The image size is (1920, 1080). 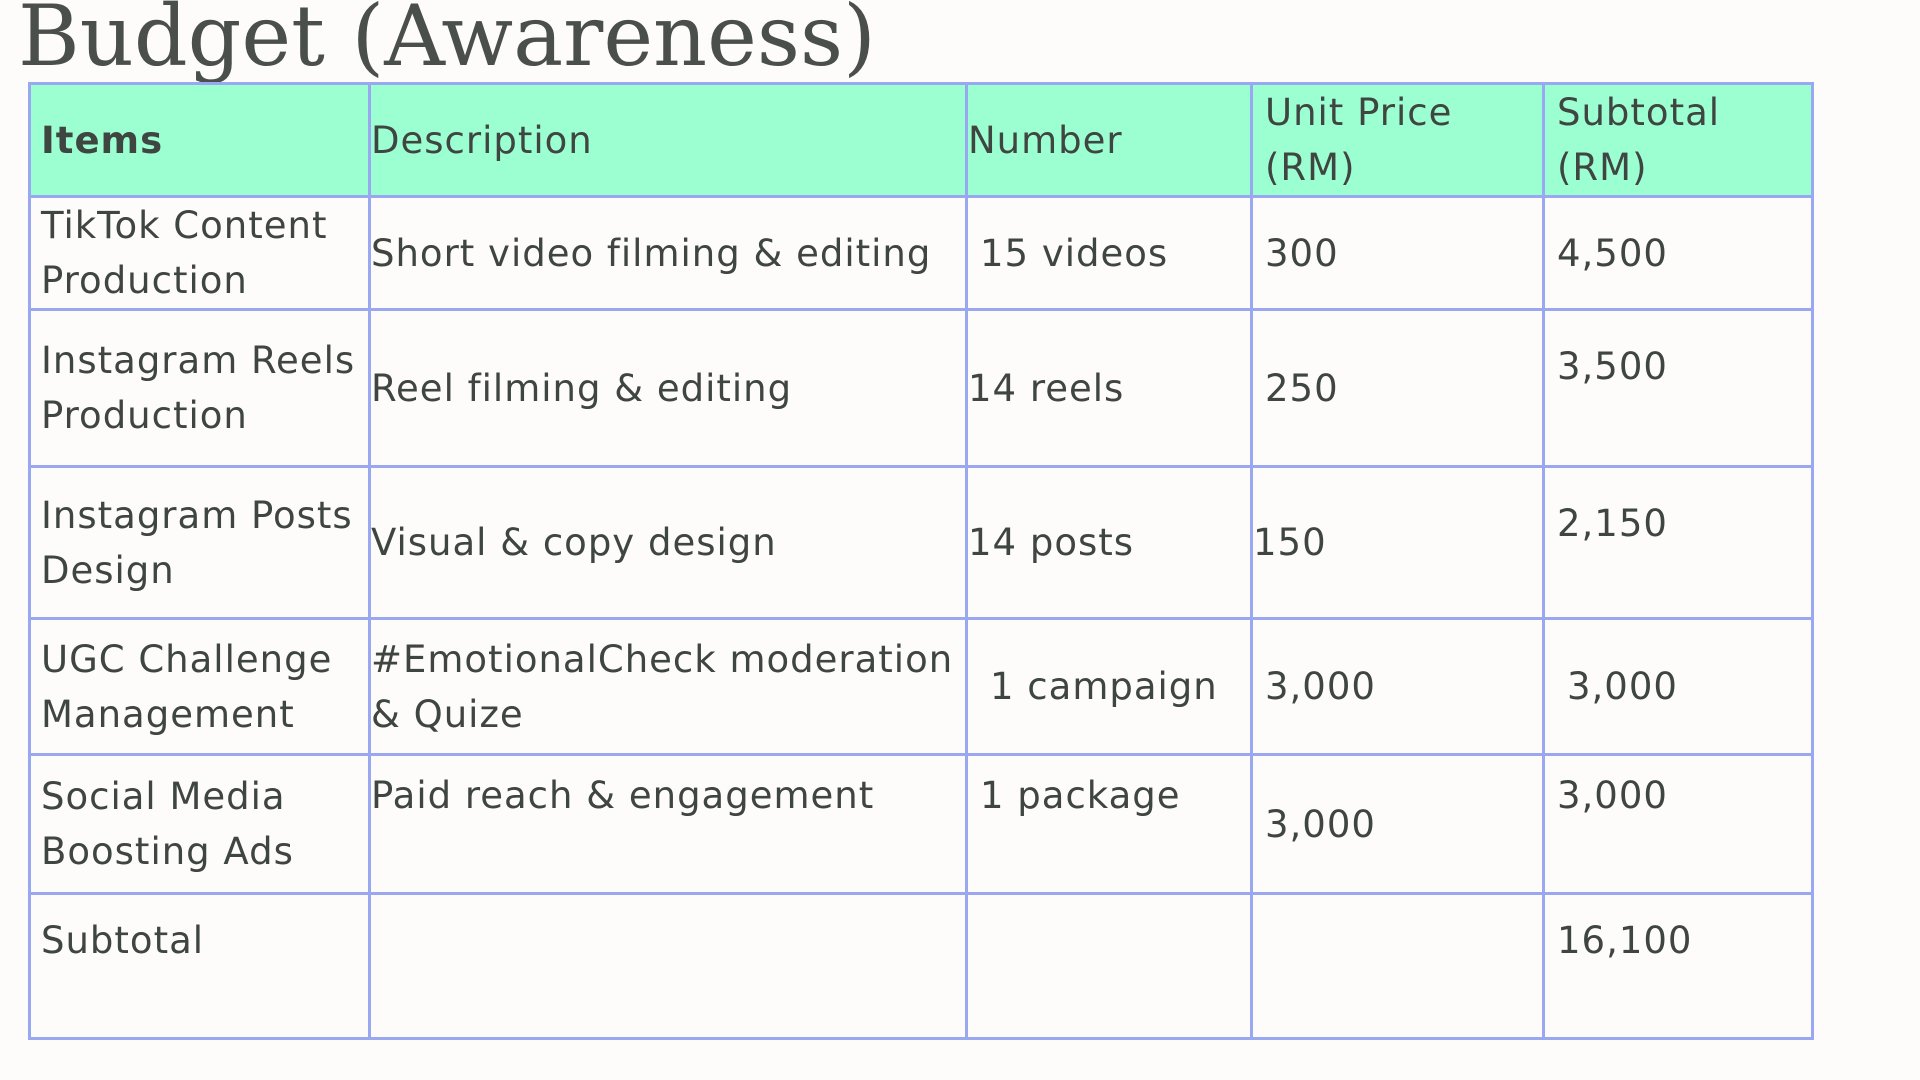 I want to click on cell-subtotal: 3,500, so click(x=1678, y=388).